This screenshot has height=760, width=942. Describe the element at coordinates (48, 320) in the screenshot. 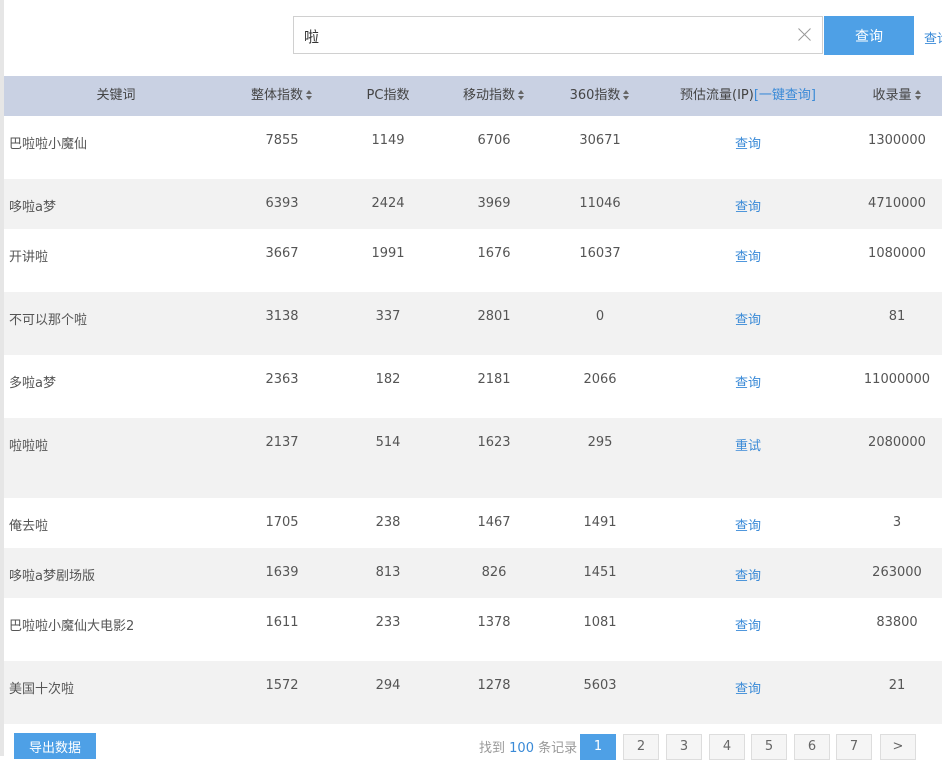

I see `cell-keyword: 不可以那个啦` at that location.